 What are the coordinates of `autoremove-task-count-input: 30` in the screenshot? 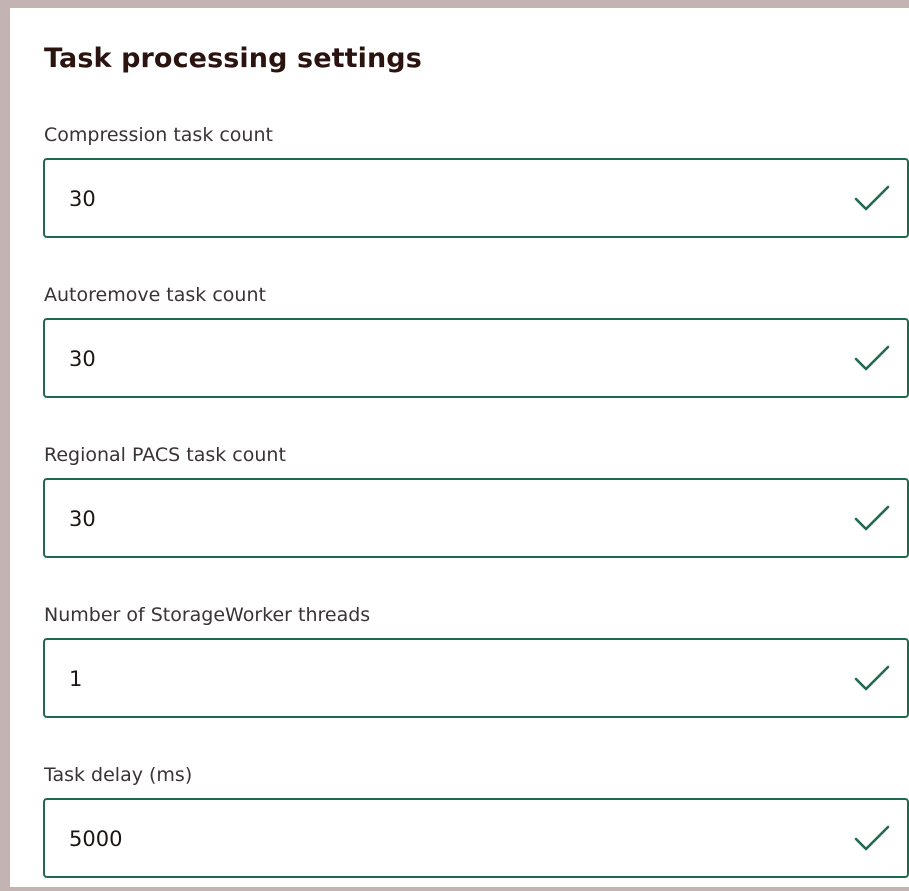 It's located at (476, 358).